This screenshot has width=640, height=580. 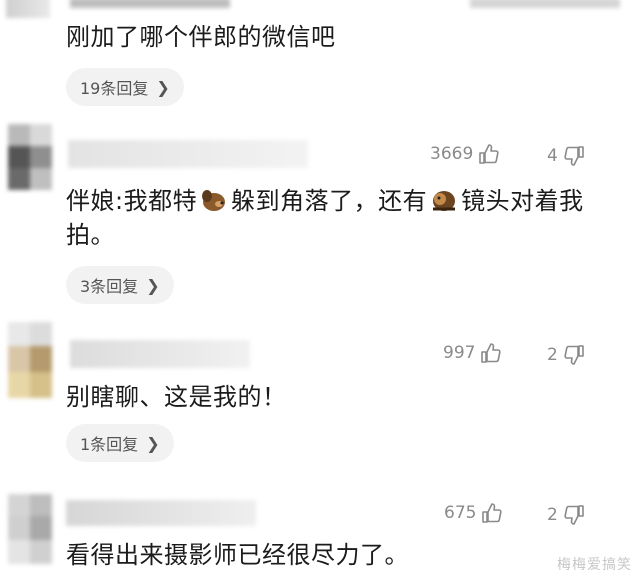 What do you see at coordinates (201, 37) in the screenshot?
I see `comment-text-1: 刚加了哪个伴郎的微信吧` at bounding box center [201, 37].